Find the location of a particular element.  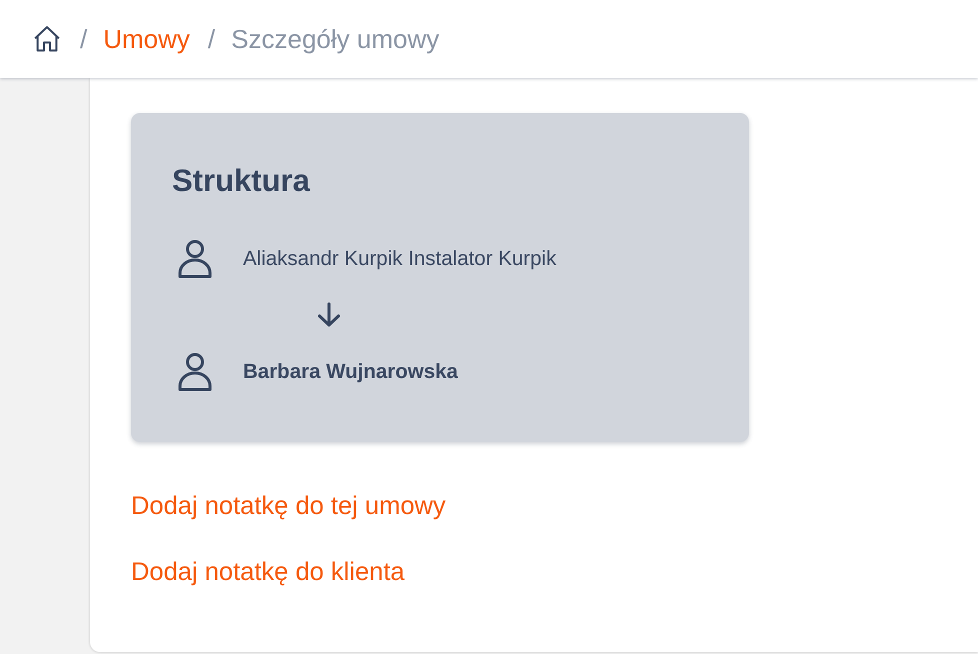

arrow-down-icon is located at coordinates (329, 315).